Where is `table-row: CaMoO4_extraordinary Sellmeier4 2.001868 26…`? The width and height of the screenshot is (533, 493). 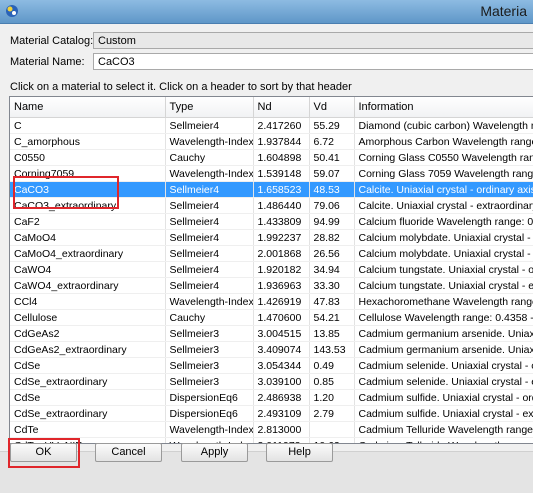 table-row: CaMoO4_extraordinary Sellmeier4 2.001868 26… is located at coordinates (271, 253).